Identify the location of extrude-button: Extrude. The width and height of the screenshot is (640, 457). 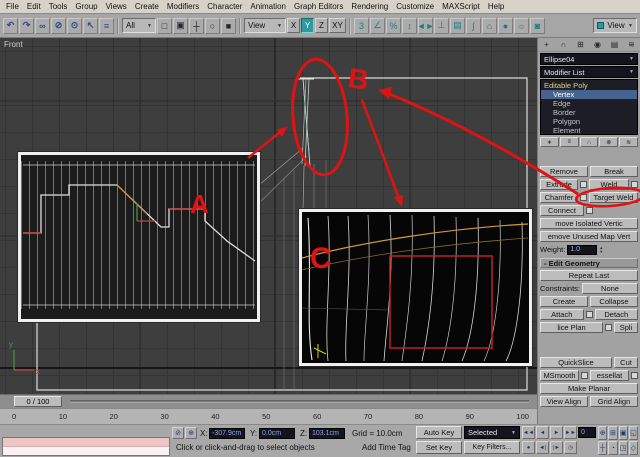
(559, 184).